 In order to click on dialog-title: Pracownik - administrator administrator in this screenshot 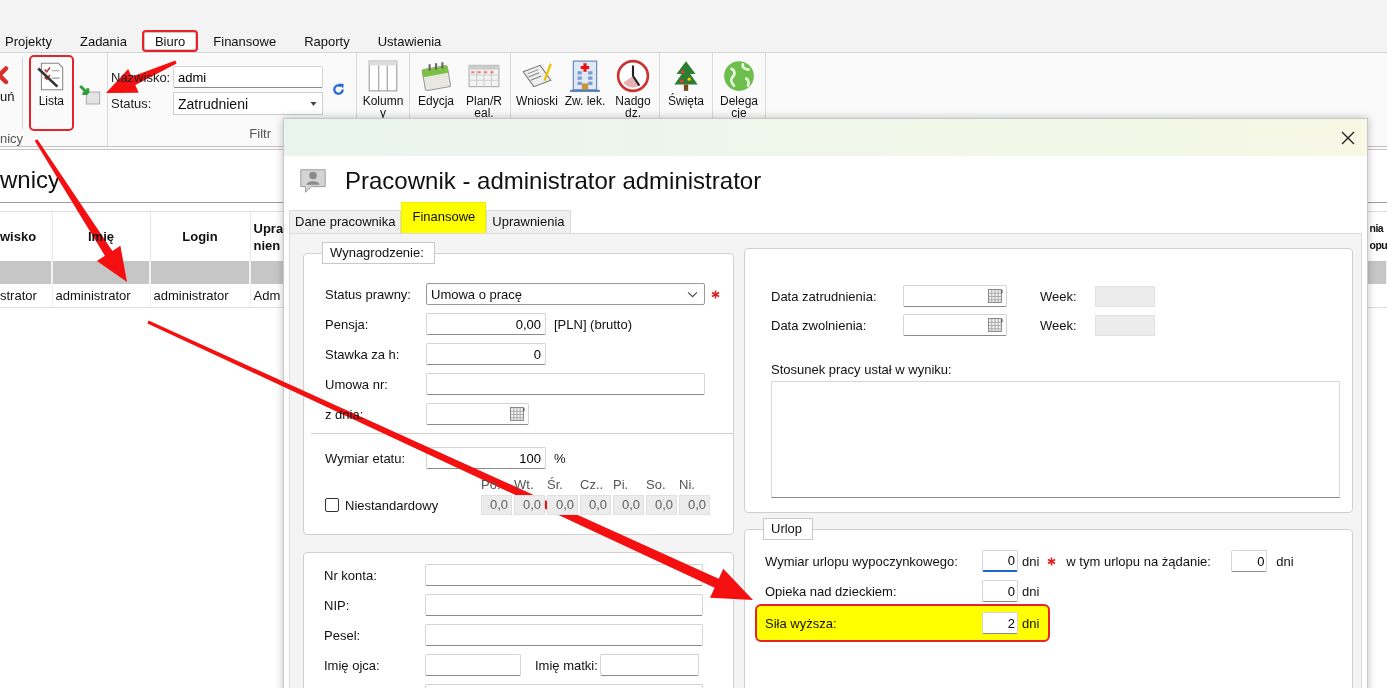, I will do `click(553, 181)`.